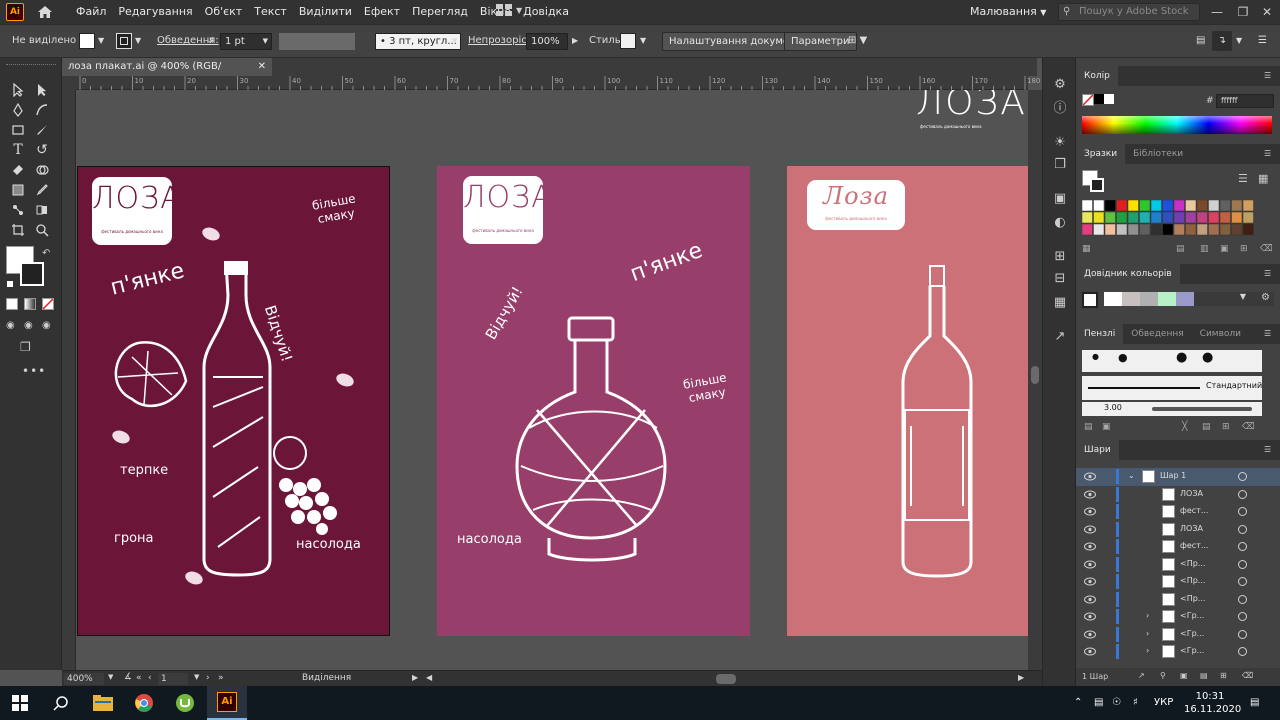 The image size is (1280, 720). Describe the element at coordinates (1177, 125) in the screenshot. I see `color-spectrum` at that location.